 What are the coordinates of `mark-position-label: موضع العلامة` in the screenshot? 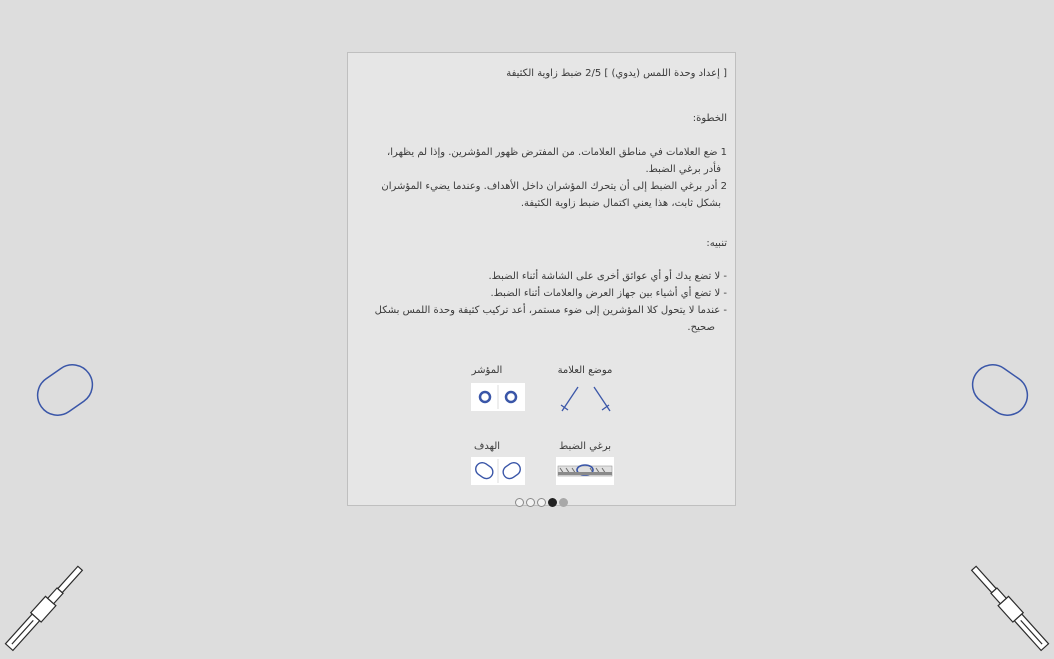 It's located at (585, 370).